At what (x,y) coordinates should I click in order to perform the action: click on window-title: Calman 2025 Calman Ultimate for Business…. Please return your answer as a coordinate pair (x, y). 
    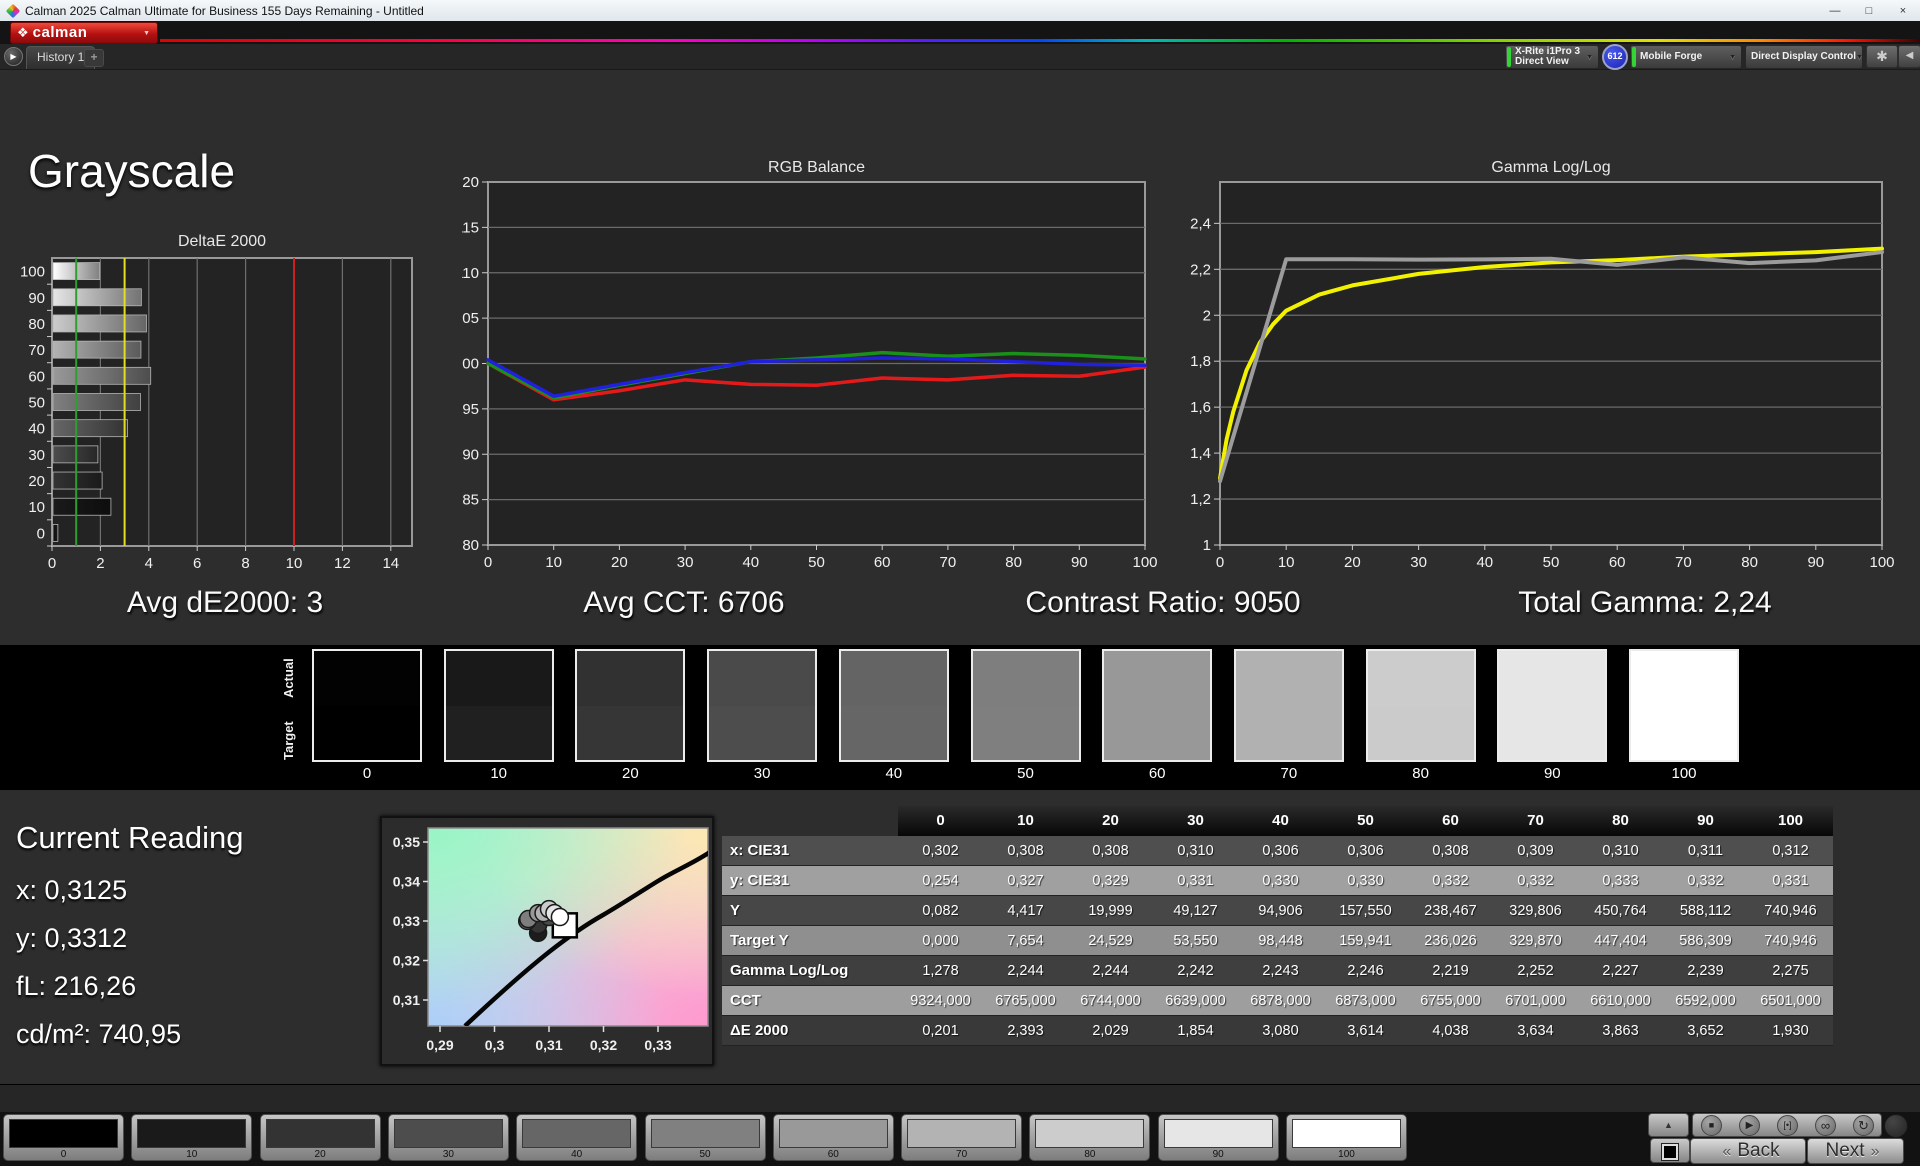
    Looking at the image, I should click on (224, 10).